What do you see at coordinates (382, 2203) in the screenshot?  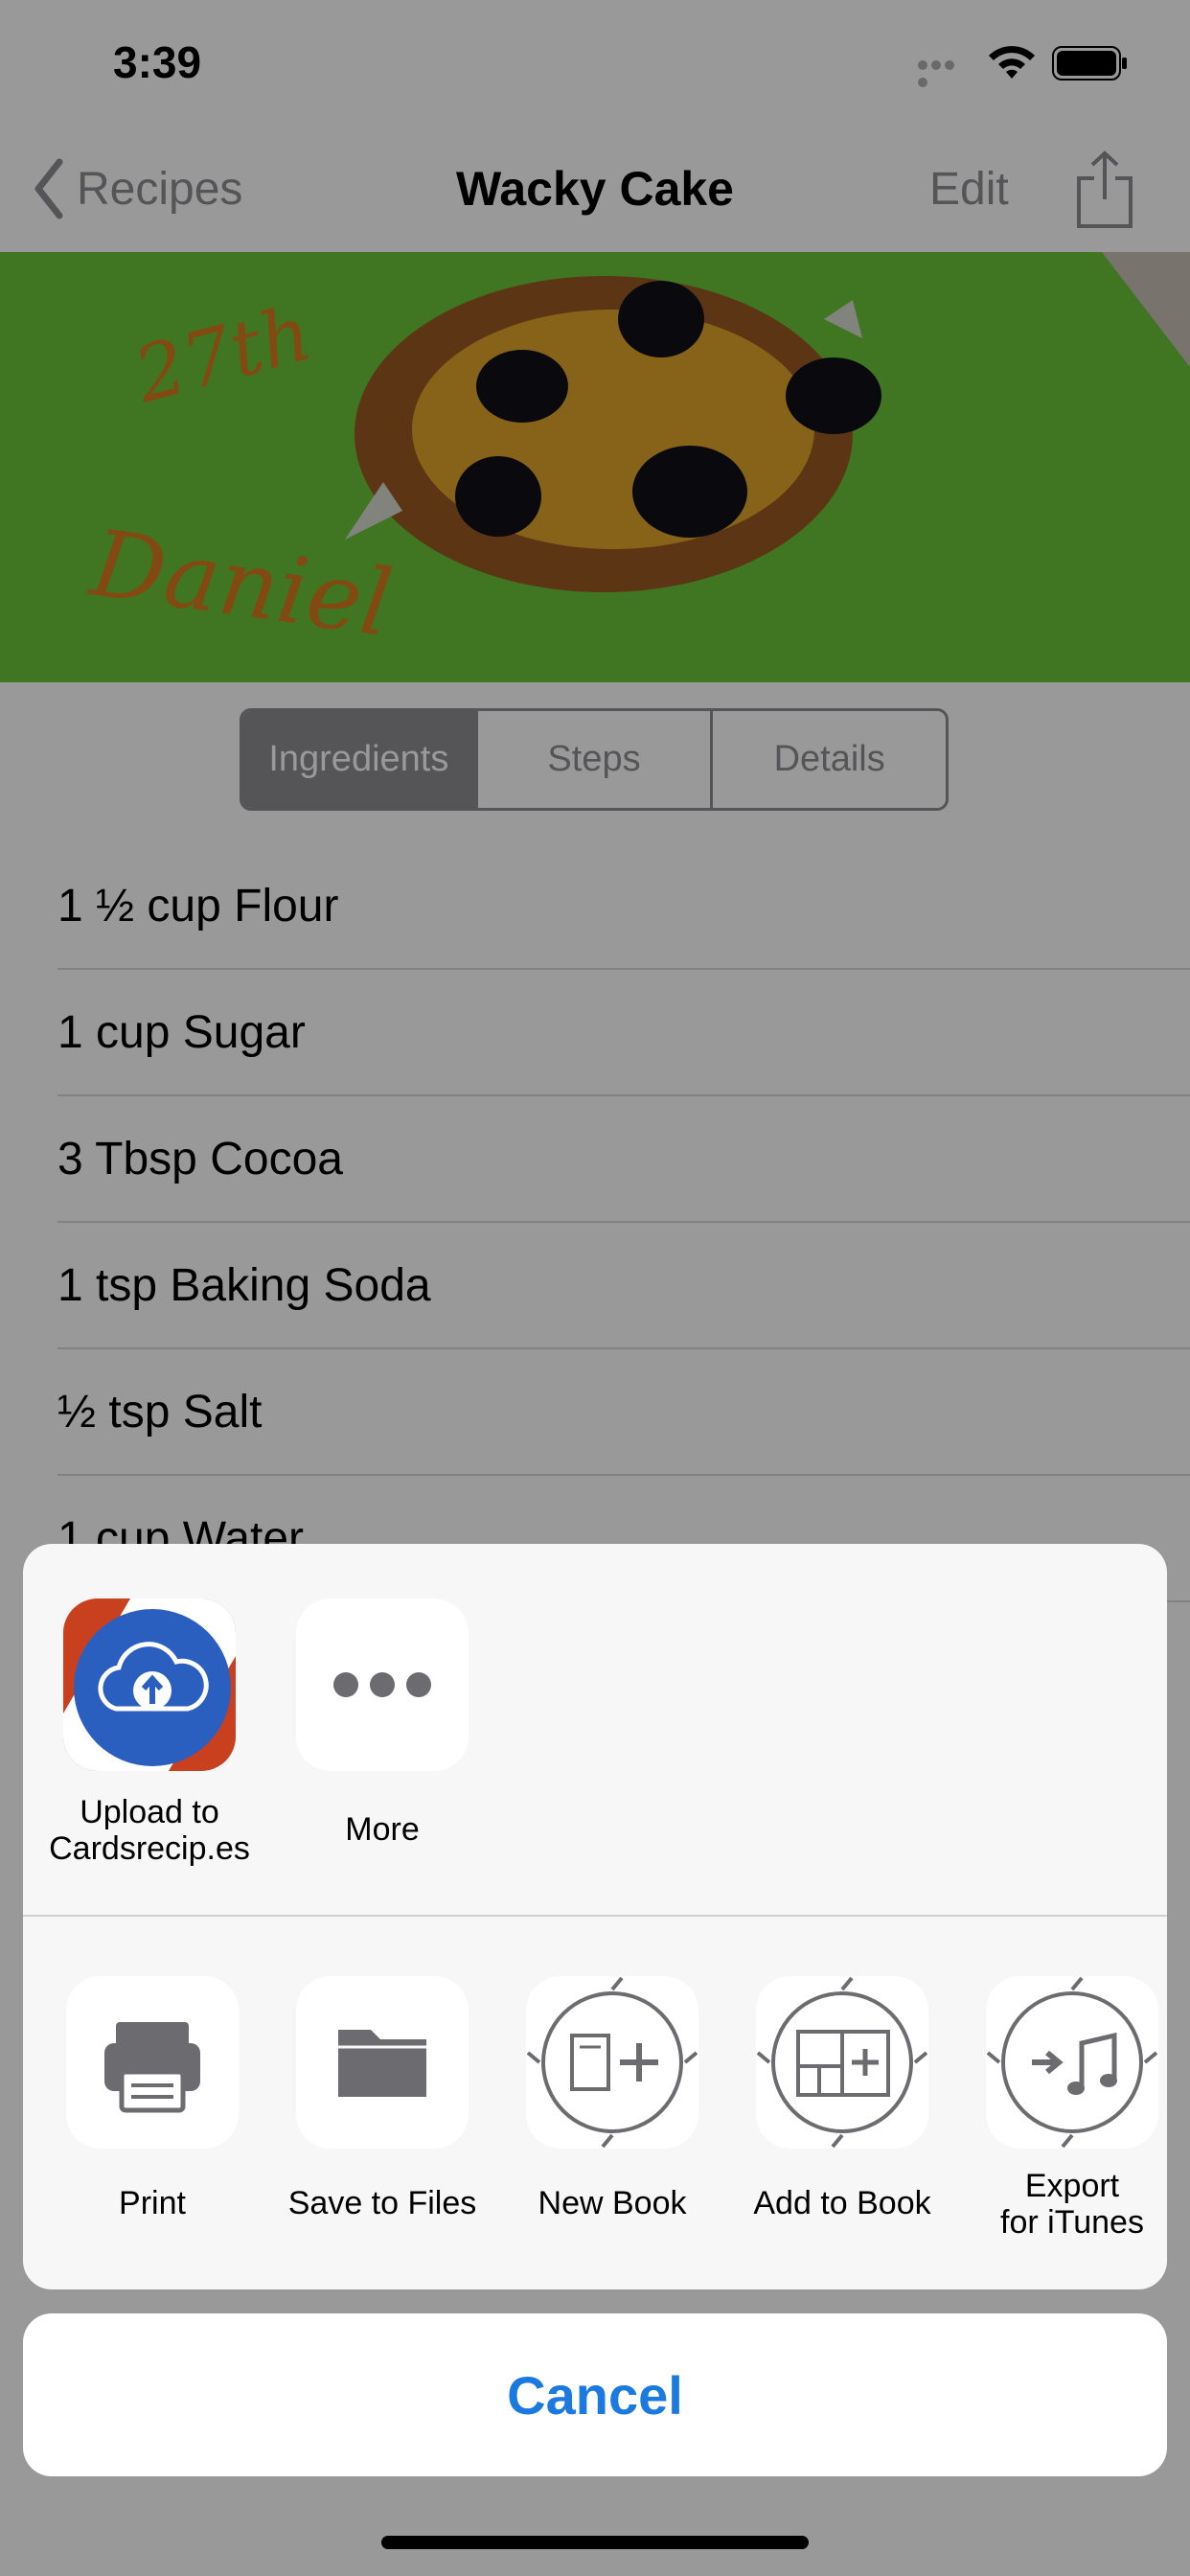 I see `save-to-files-label: Save to Files` at bounding box center [382, 2203].